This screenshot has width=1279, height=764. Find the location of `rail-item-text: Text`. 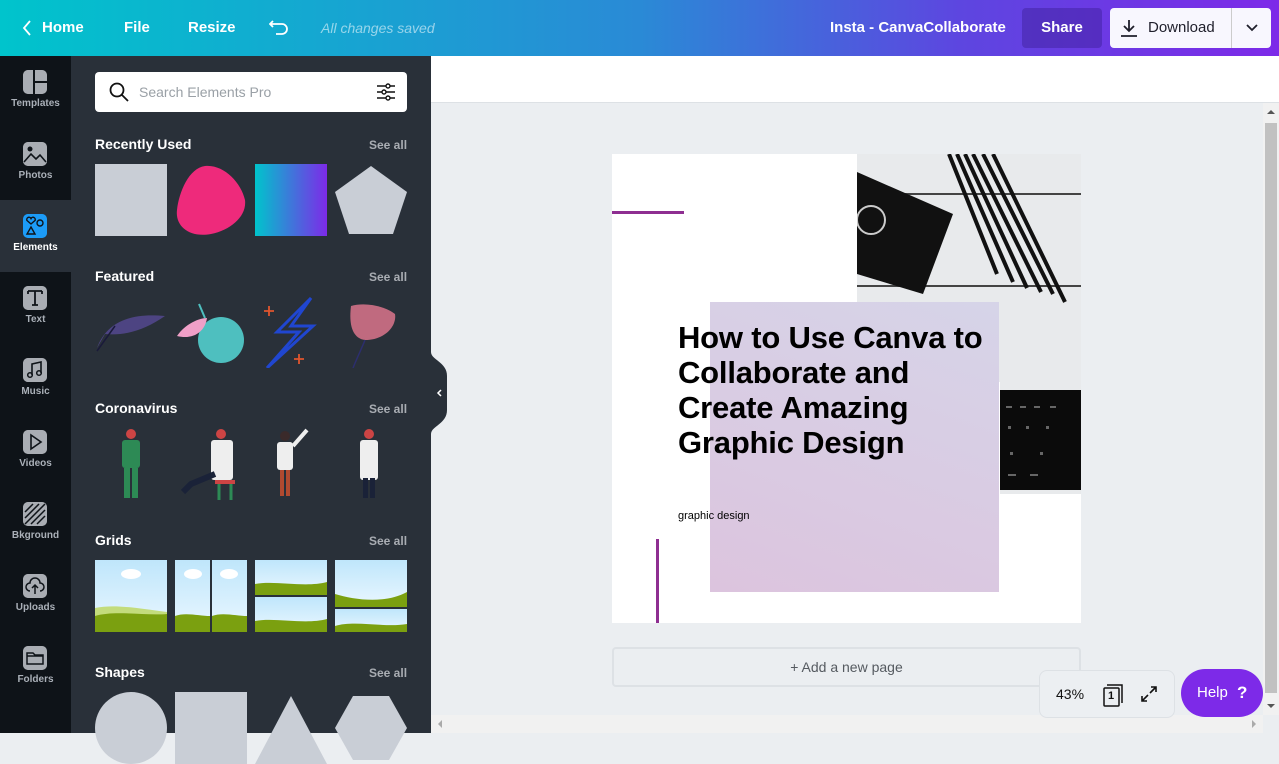

rail-item-text: Text is located at coordinates (35, 308).